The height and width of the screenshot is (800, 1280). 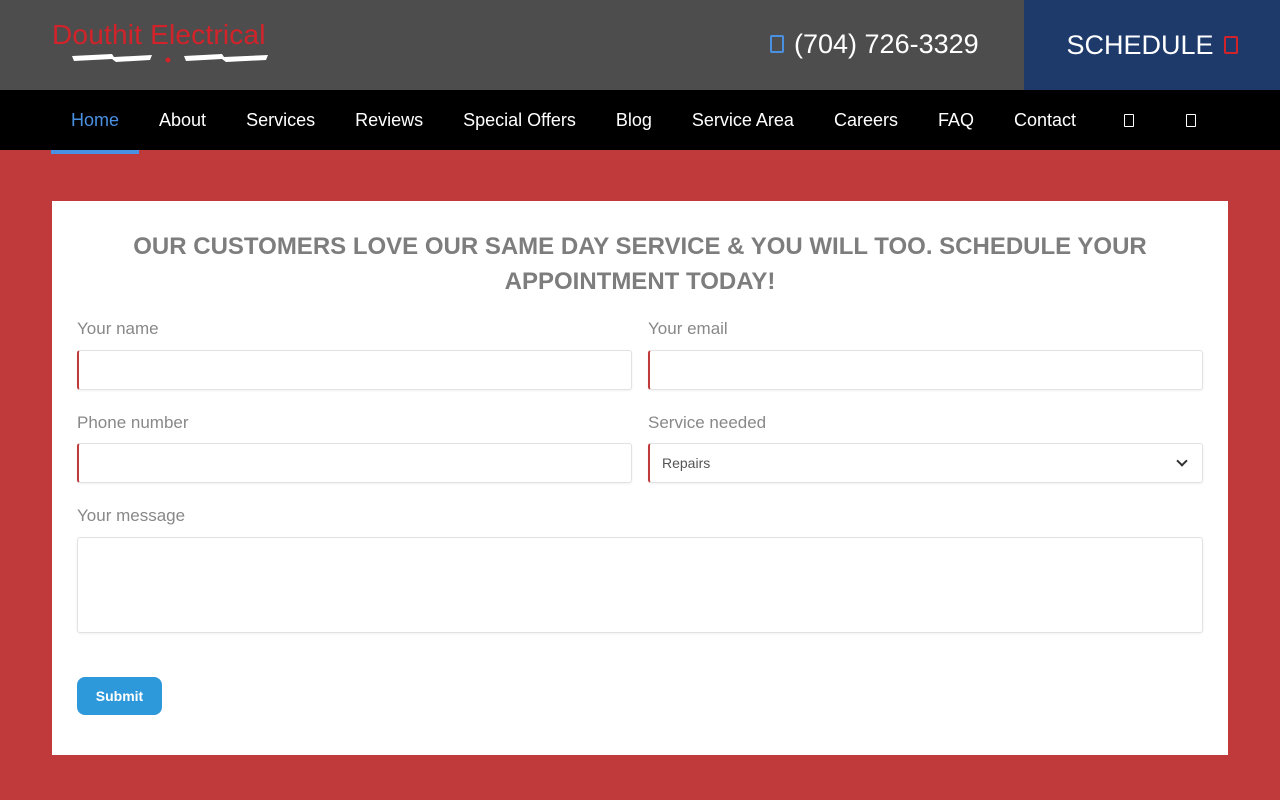 I want to click on phone-label: Phone number, so click(x=133, y=422).